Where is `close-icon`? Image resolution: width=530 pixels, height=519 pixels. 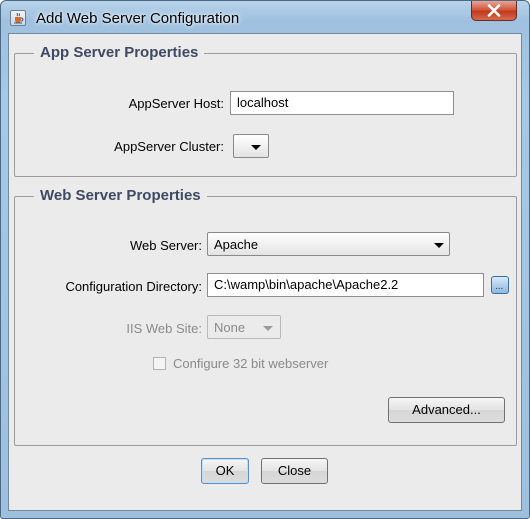 close-icon is located at coordinates (494, 10).